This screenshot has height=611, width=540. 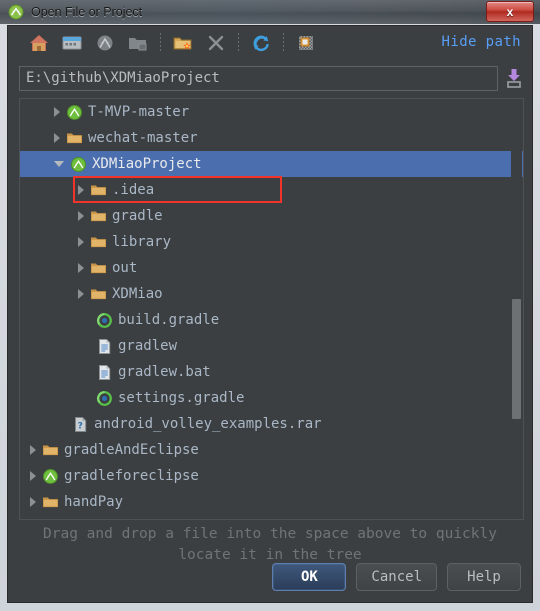 What do you see at coordinates (105, 43) in the screenshot?
I see `project-icon` at bounding box center [105, 43].